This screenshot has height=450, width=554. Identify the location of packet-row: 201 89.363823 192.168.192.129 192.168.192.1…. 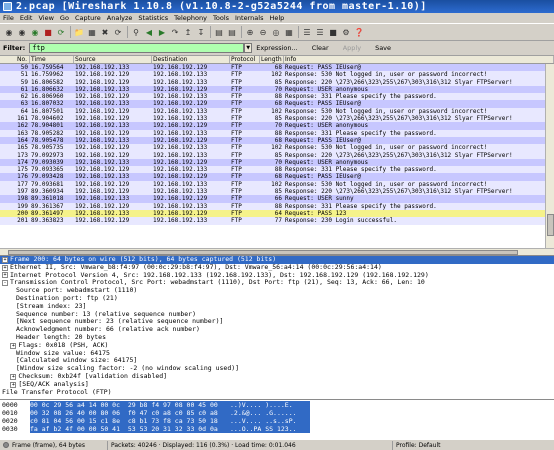
(277, 221).